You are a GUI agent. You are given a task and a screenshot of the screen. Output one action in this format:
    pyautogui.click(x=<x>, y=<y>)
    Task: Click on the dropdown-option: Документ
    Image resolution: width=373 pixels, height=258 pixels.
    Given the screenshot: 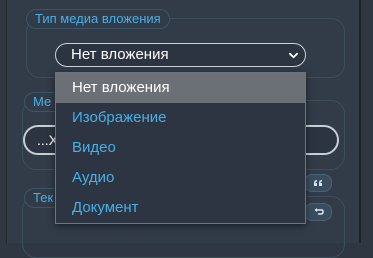 What is the action you would take?
    pyautogui.click(x=180, y=208)
    